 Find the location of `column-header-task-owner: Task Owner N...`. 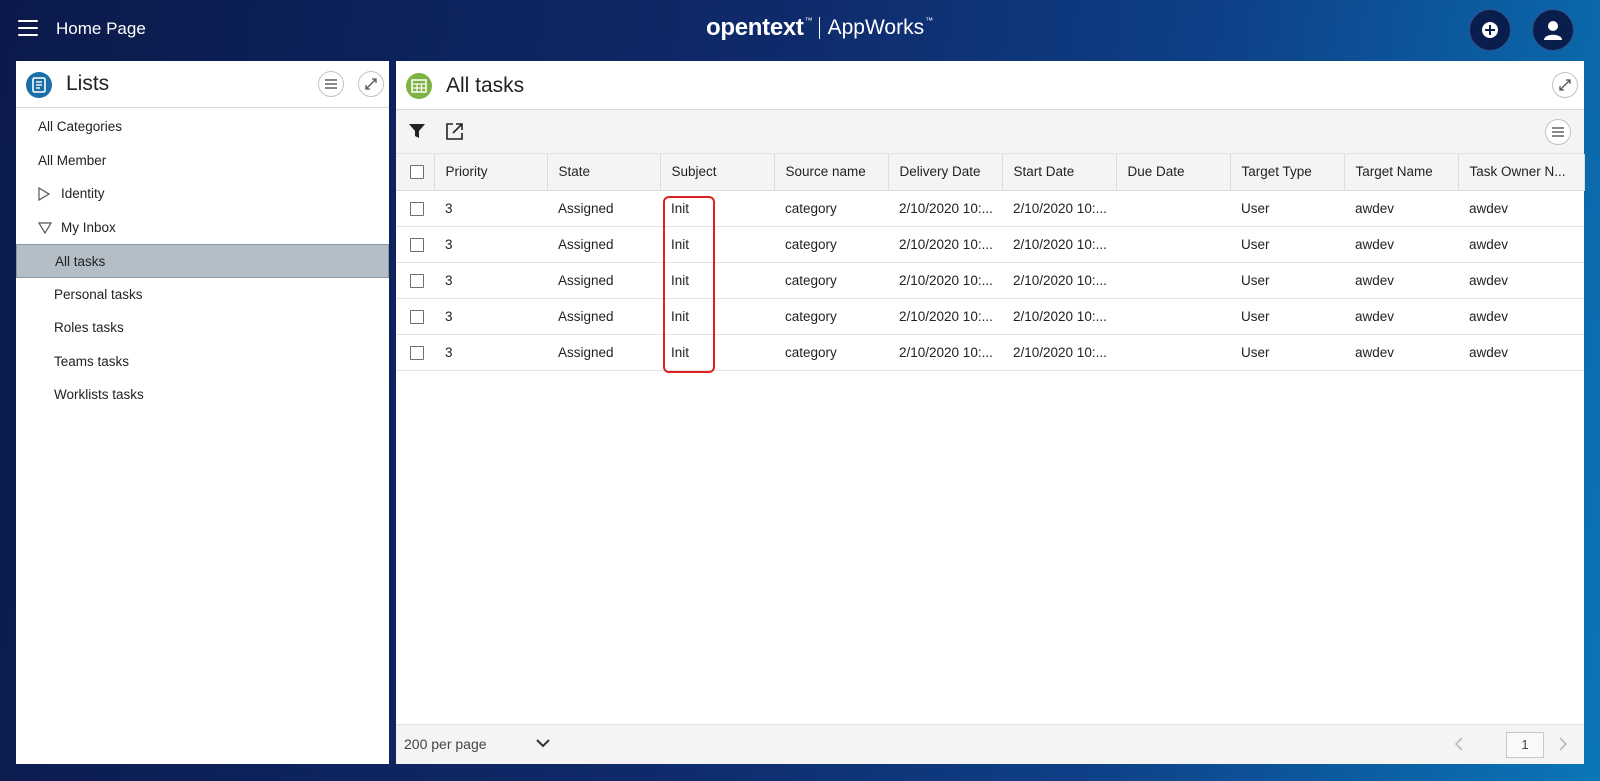

column-header-task-owner: Task Owner N... is located at coordinates (1521, 172).